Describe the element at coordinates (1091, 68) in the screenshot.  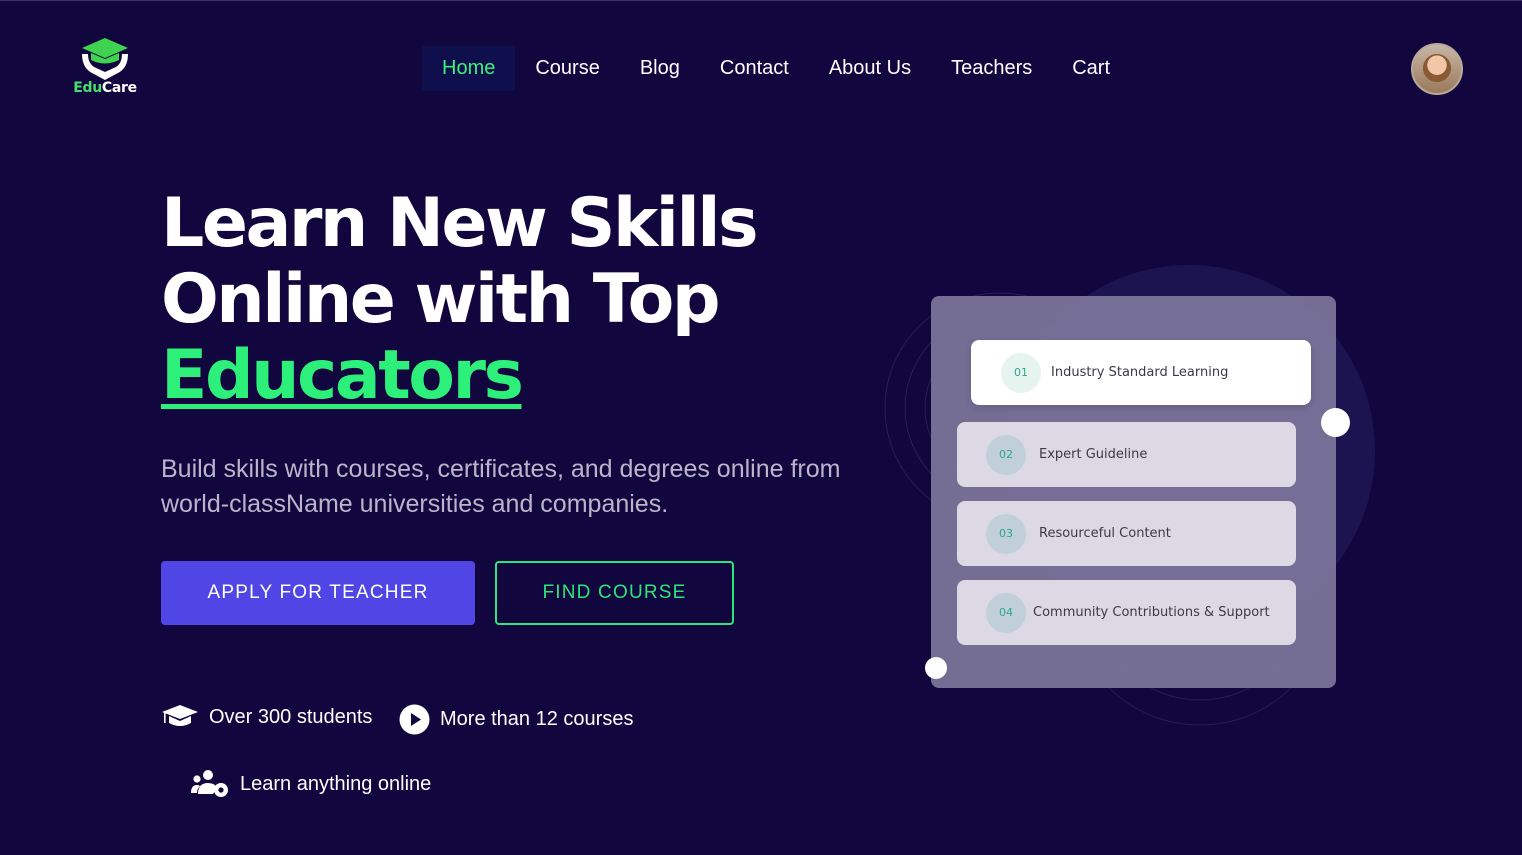
I see `nav-item-cart: Cart` at that location.